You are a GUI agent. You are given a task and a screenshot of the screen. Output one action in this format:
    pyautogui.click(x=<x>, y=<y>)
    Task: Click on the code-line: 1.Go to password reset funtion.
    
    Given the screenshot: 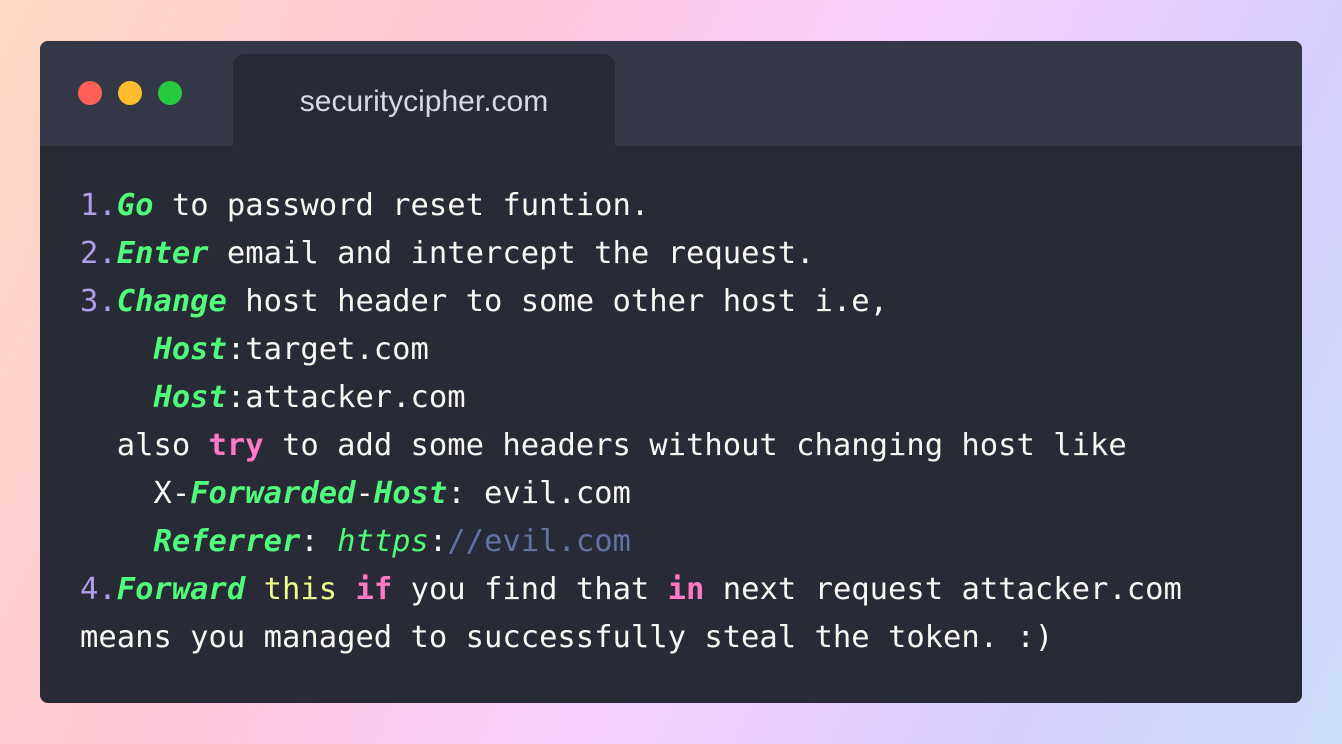 What is the action you would take?
    pyautogui.click(x=680, y=206)
    